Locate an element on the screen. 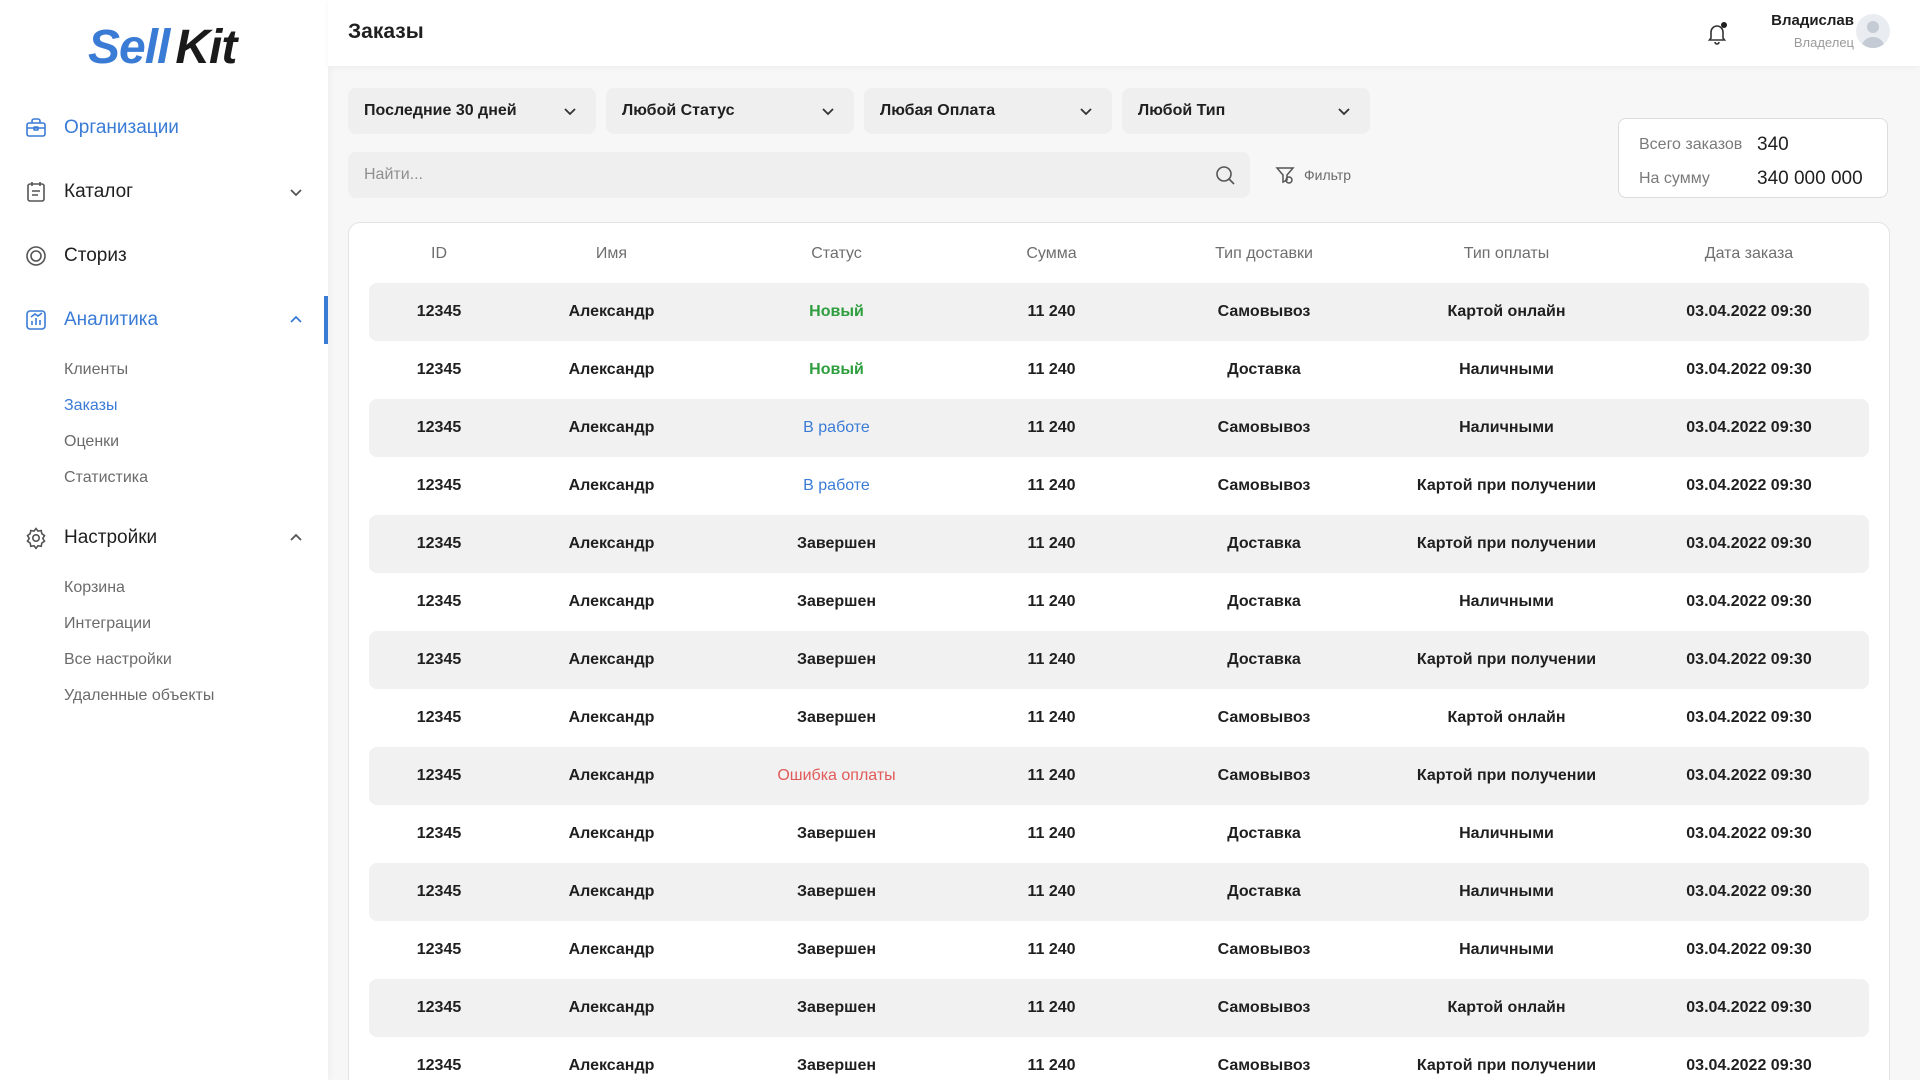  filter-button-label: Фильтр is located at coordinates (1328, 175).